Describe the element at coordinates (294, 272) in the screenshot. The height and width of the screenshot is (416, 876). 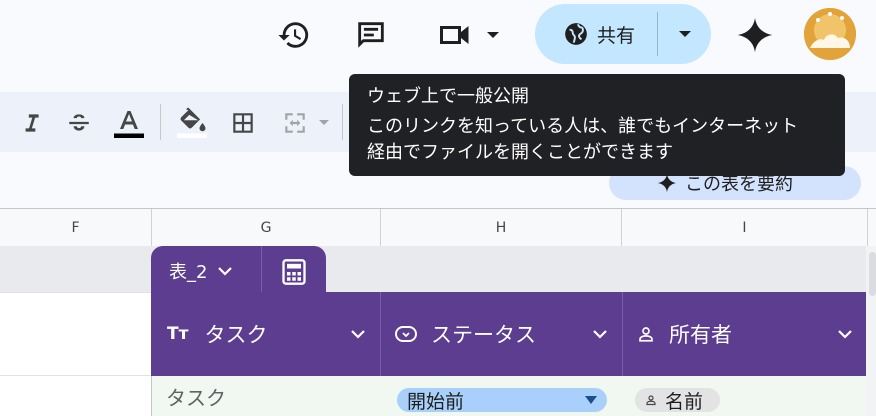
I see `table-calculator-icon` at that location.